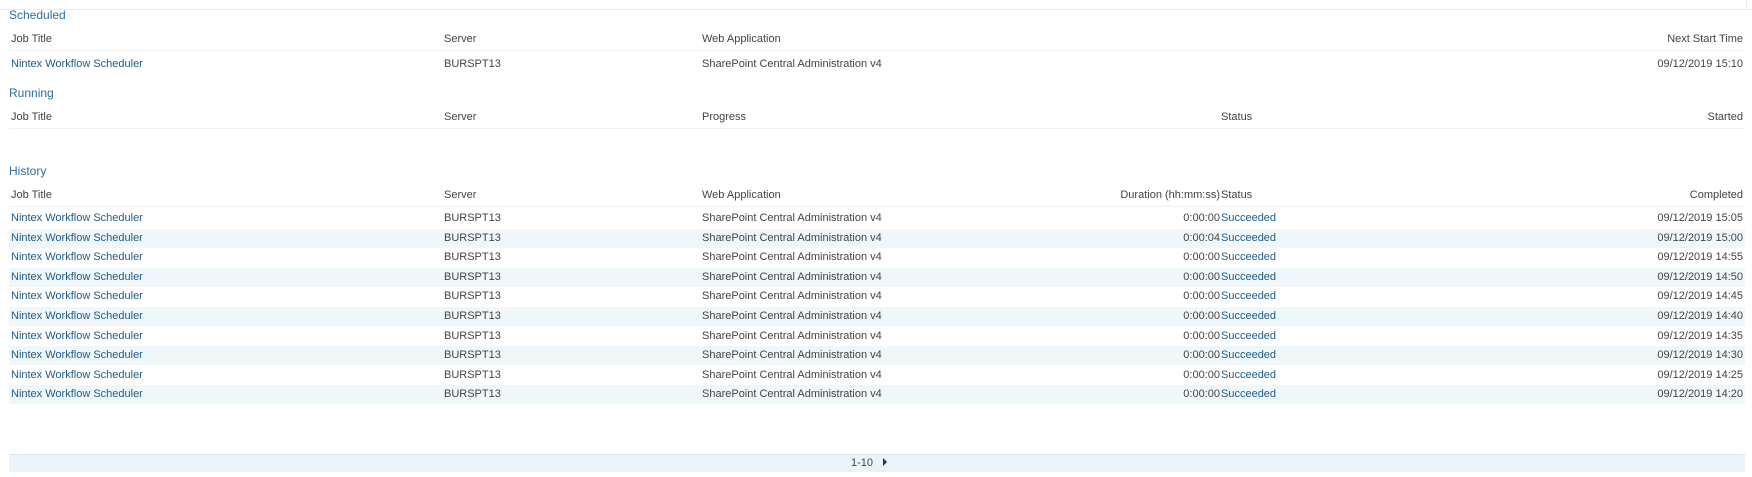 This screenshot has height=477, width=1752. What do you see at coordinates (1700, 237) in the screenshot?
I see `completed-cell: 09/12/2019 15:00` at bounding box center [1700, 237].